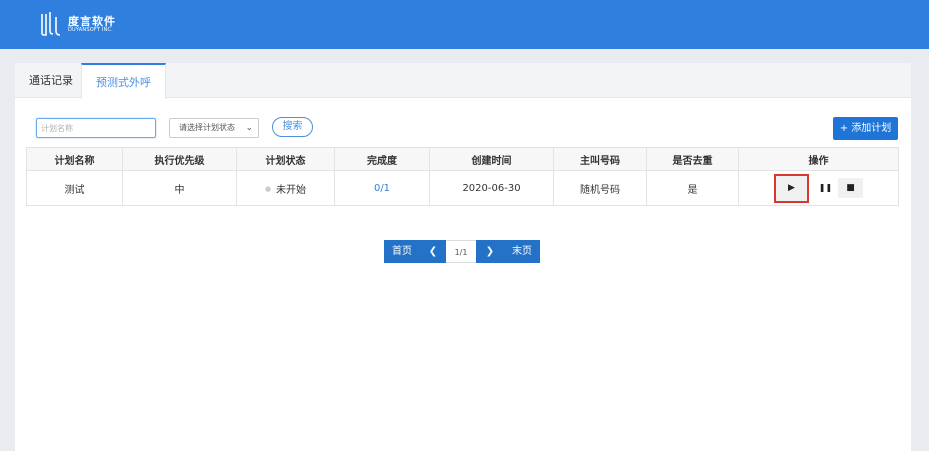 The height and width of the screenshot is (451, 929). What do you see at coordinates (491, 188) in the screenshot?
I see `cell-created: 2020-06-30` at bounding box center [491, 188].